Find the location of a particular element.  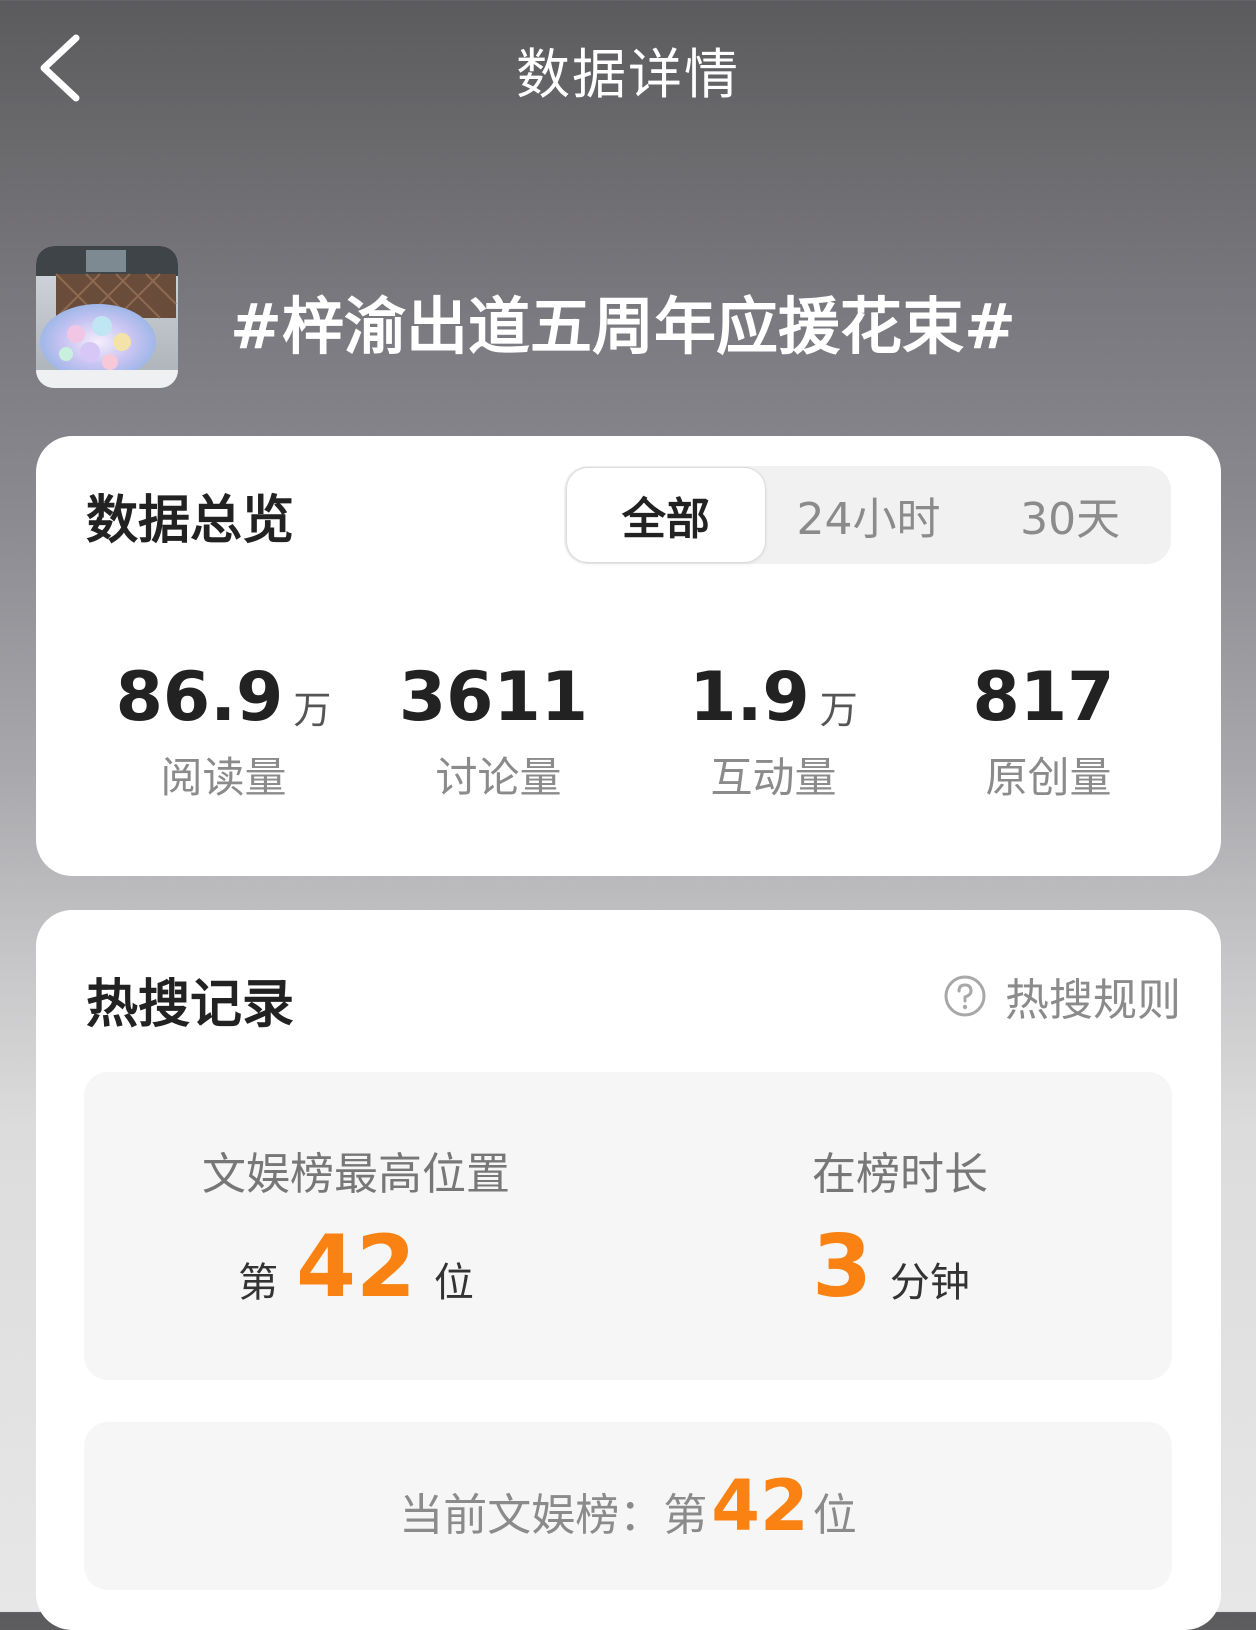

highest-position-title: 文娱榜最高位置 is located at coordinates (356, 1174).